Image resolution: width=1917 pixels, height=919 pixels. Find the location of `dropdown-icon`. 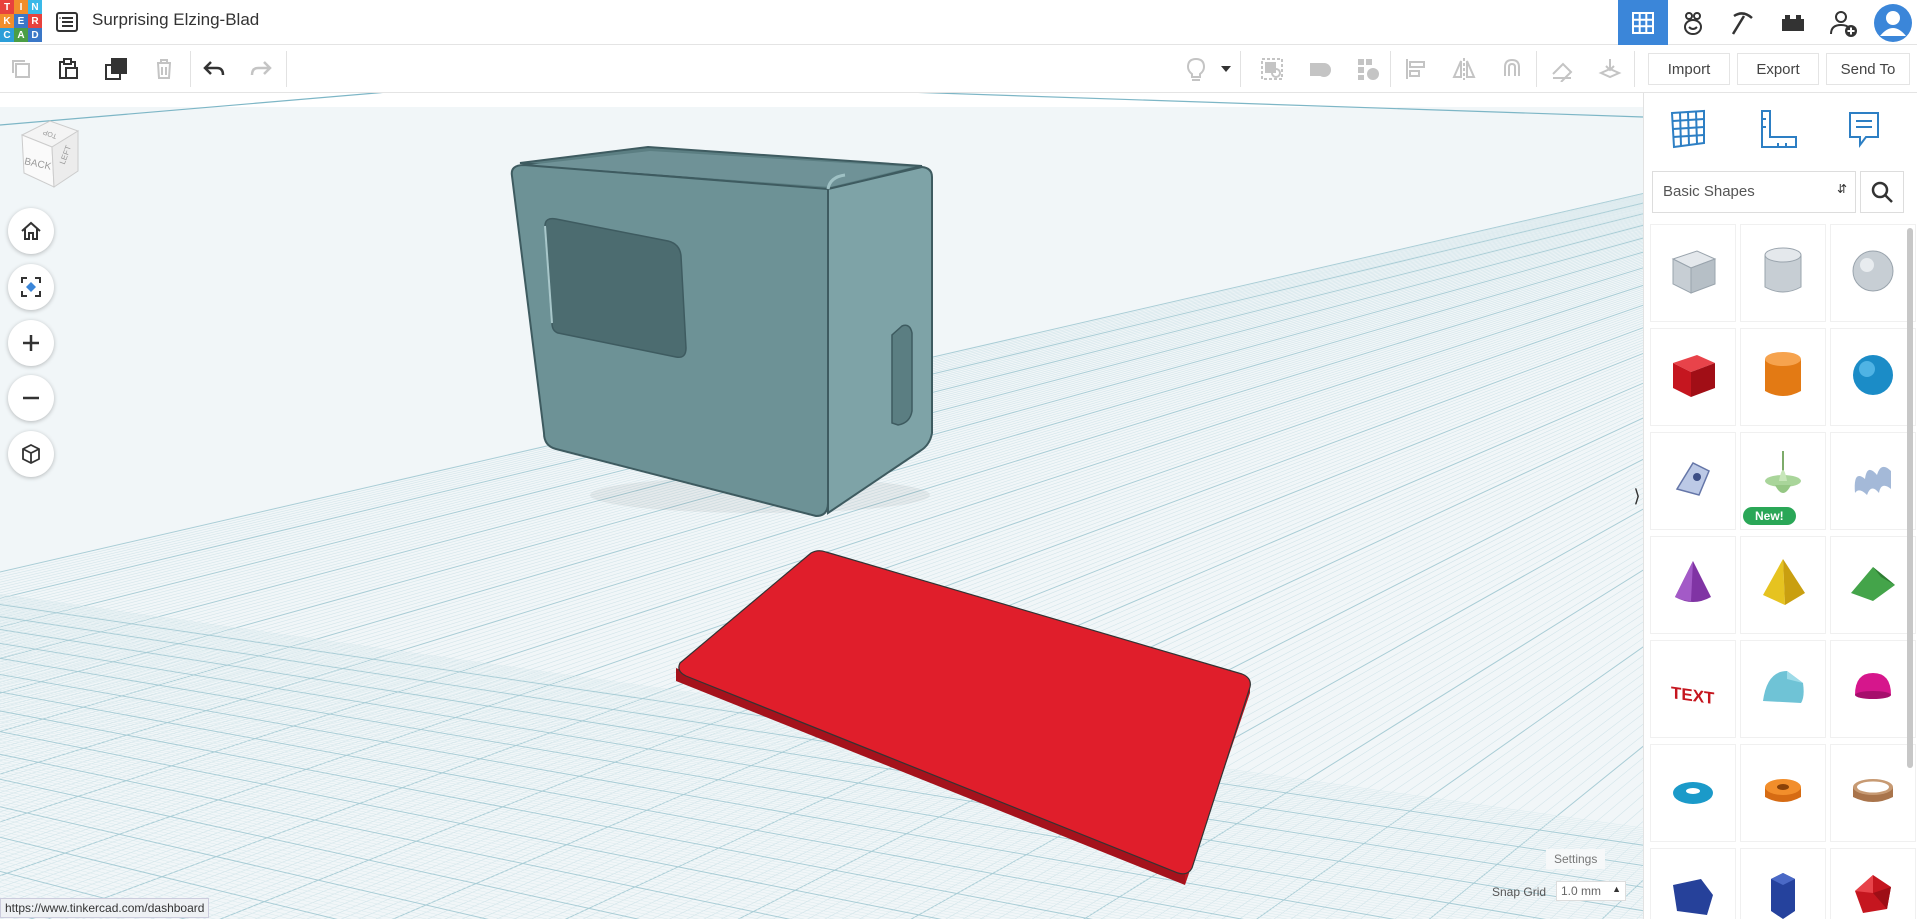

dropdown-icon is located at coordinates (1226, 69).